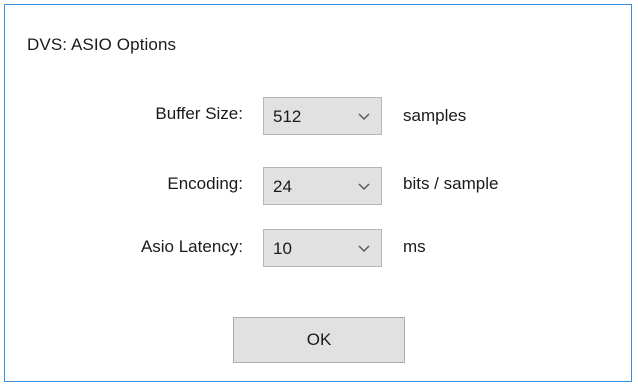 The width and height of the screenshot is (638, 388). I want to click on asio-latency-unit: ms, so click(414, 246).